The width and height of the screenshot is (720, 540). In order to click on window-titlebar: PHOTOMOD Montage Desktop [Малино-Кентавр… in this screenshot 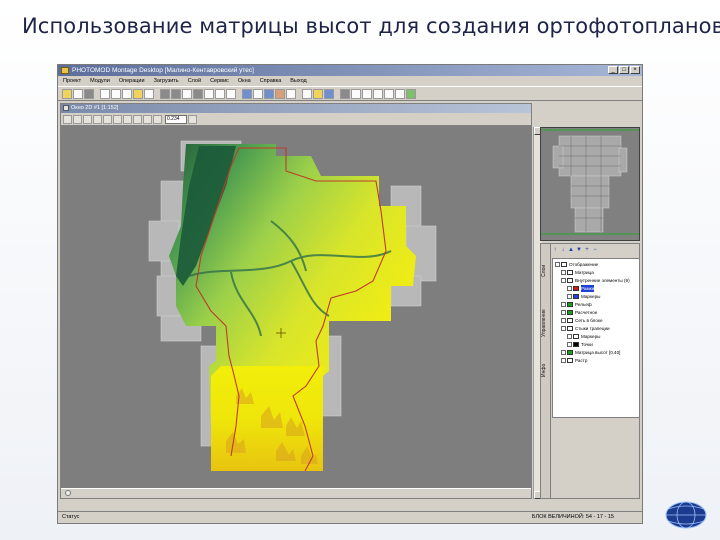, I will do `click(350, 70)`.